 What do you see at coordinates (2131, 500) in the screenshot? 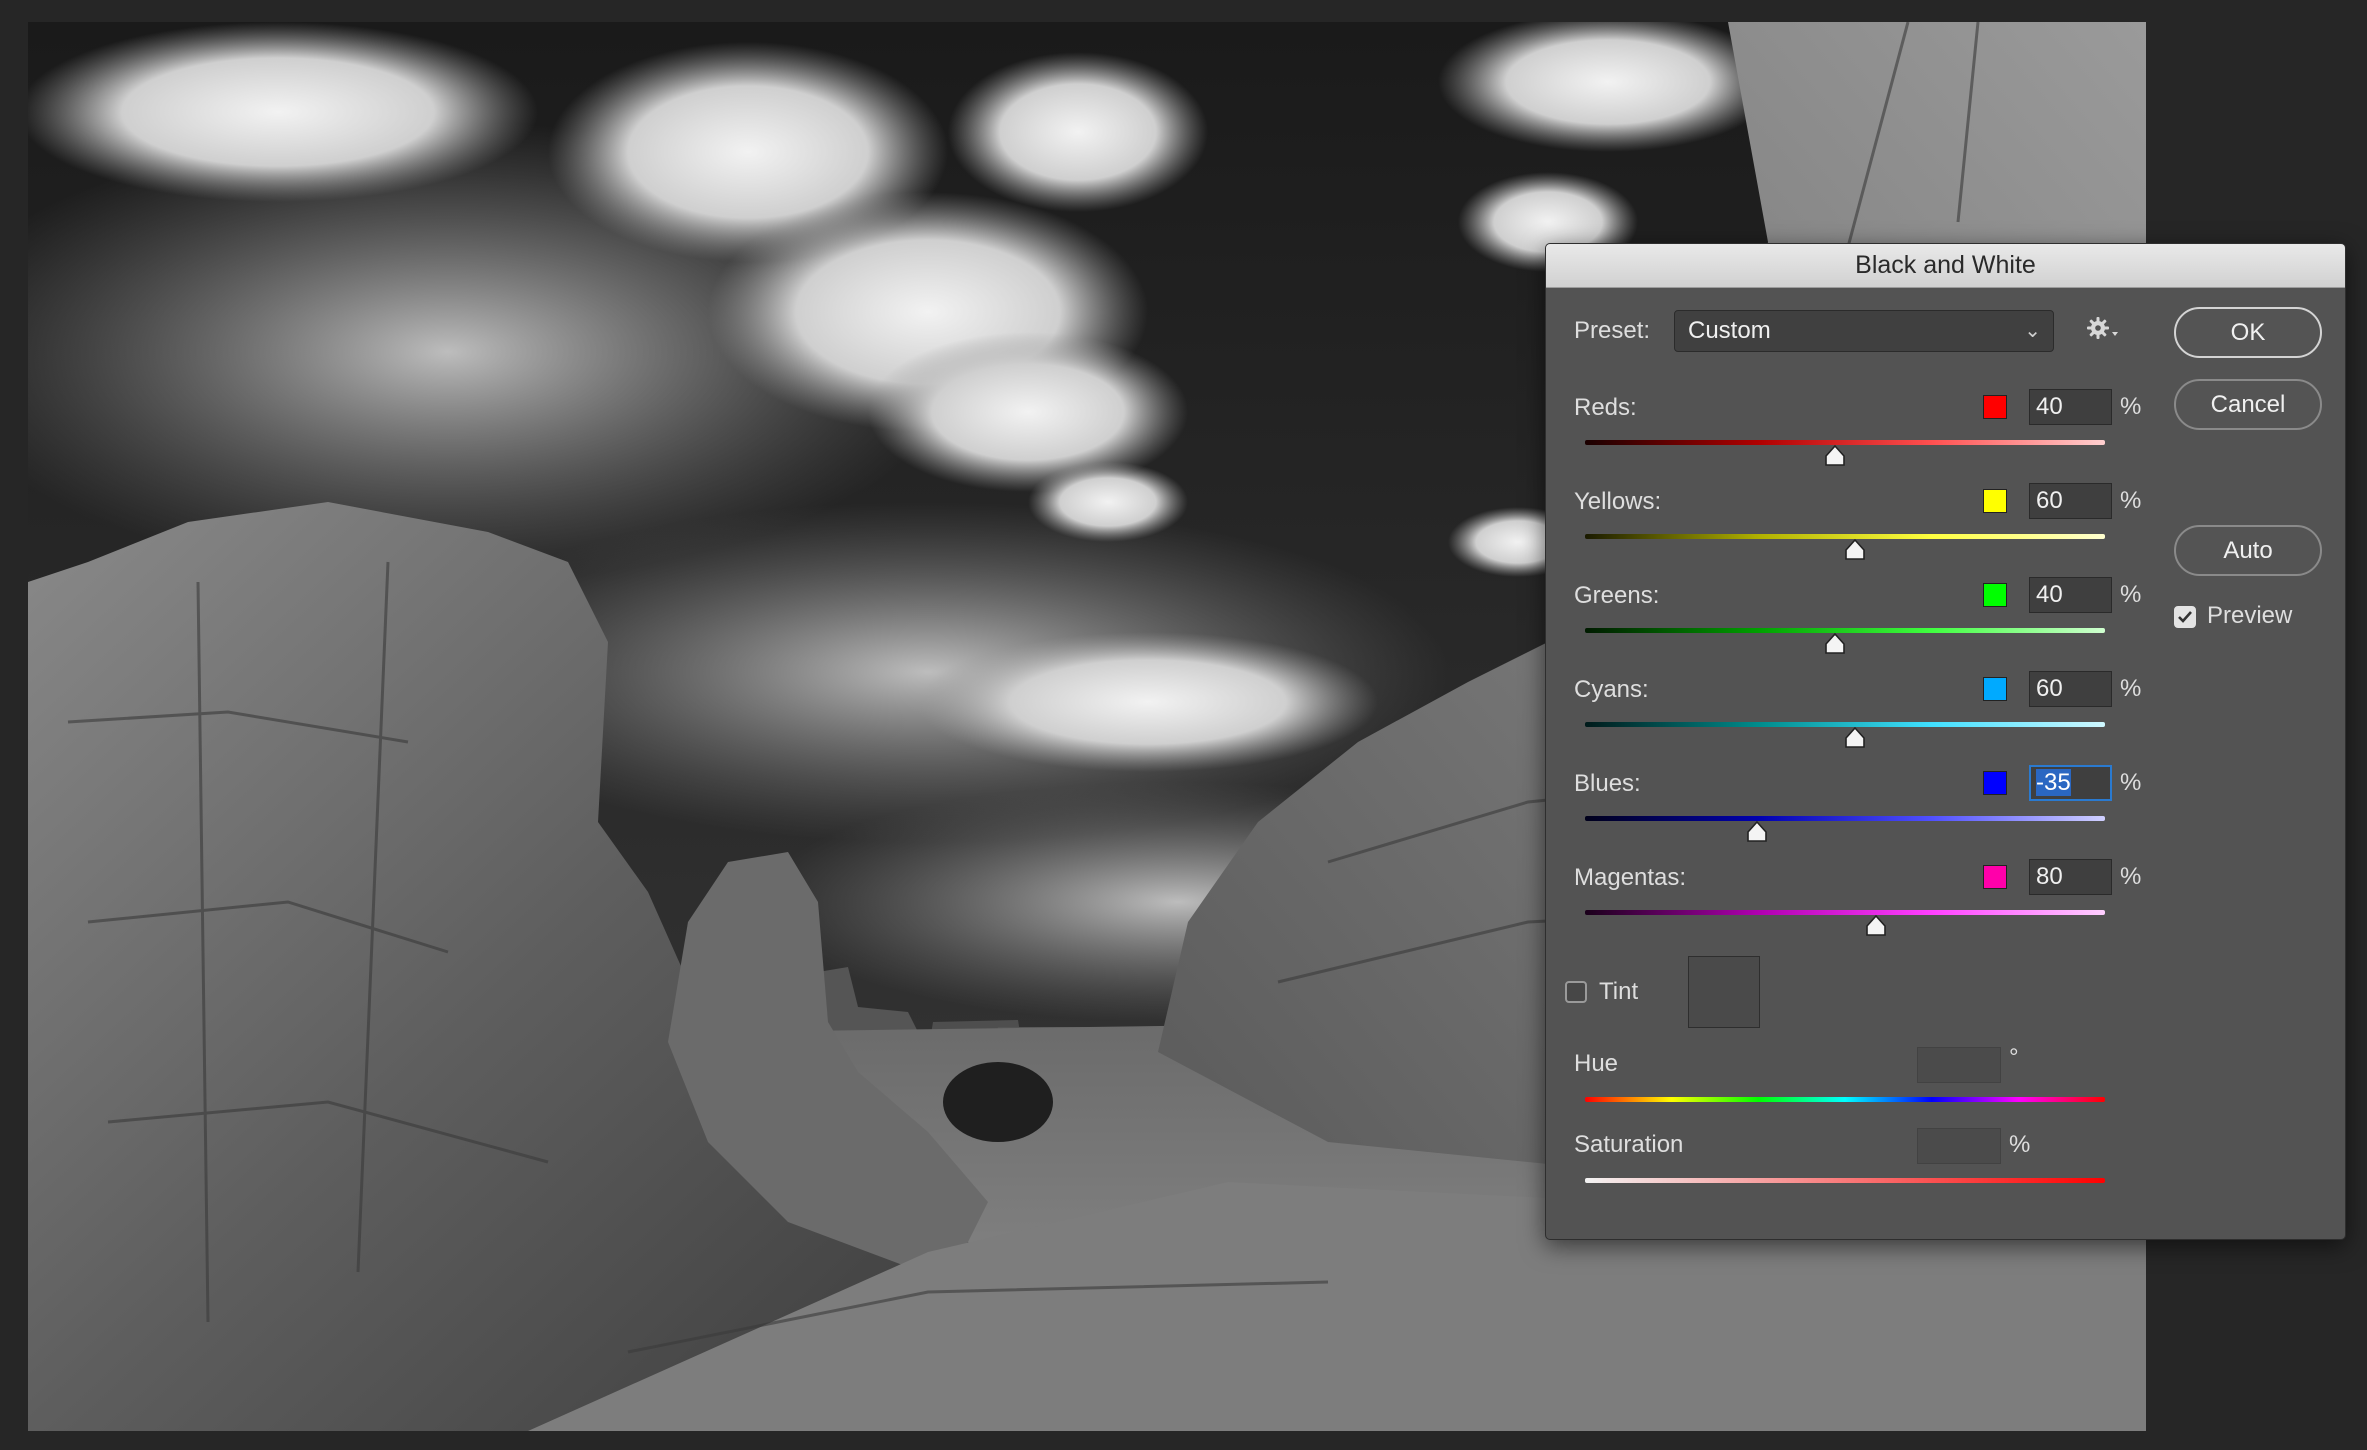
I see `yellows-percent-unit: %` at bounding box center [2131, 500].